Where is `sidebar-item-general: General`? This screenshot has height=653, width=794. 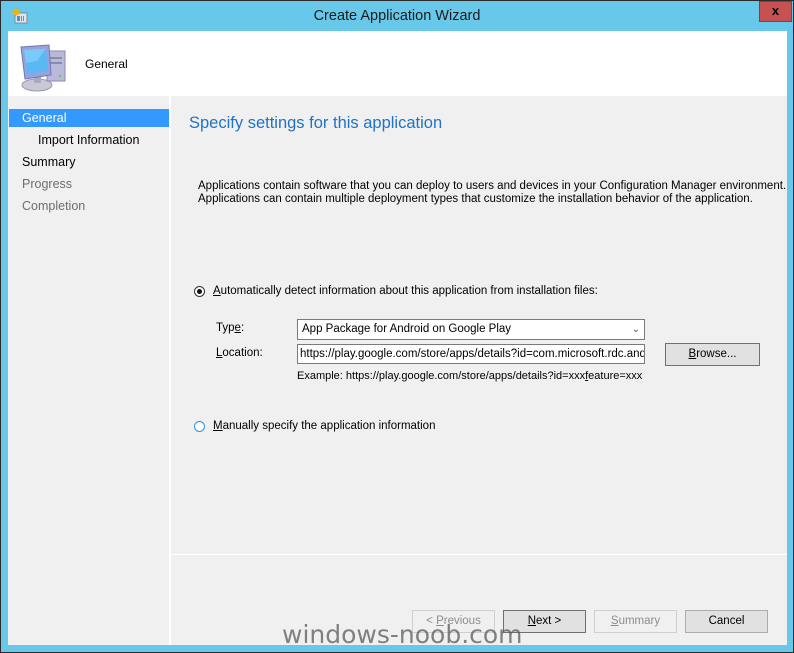 sidebar-item-general: General is located at coordinates (89, 118).